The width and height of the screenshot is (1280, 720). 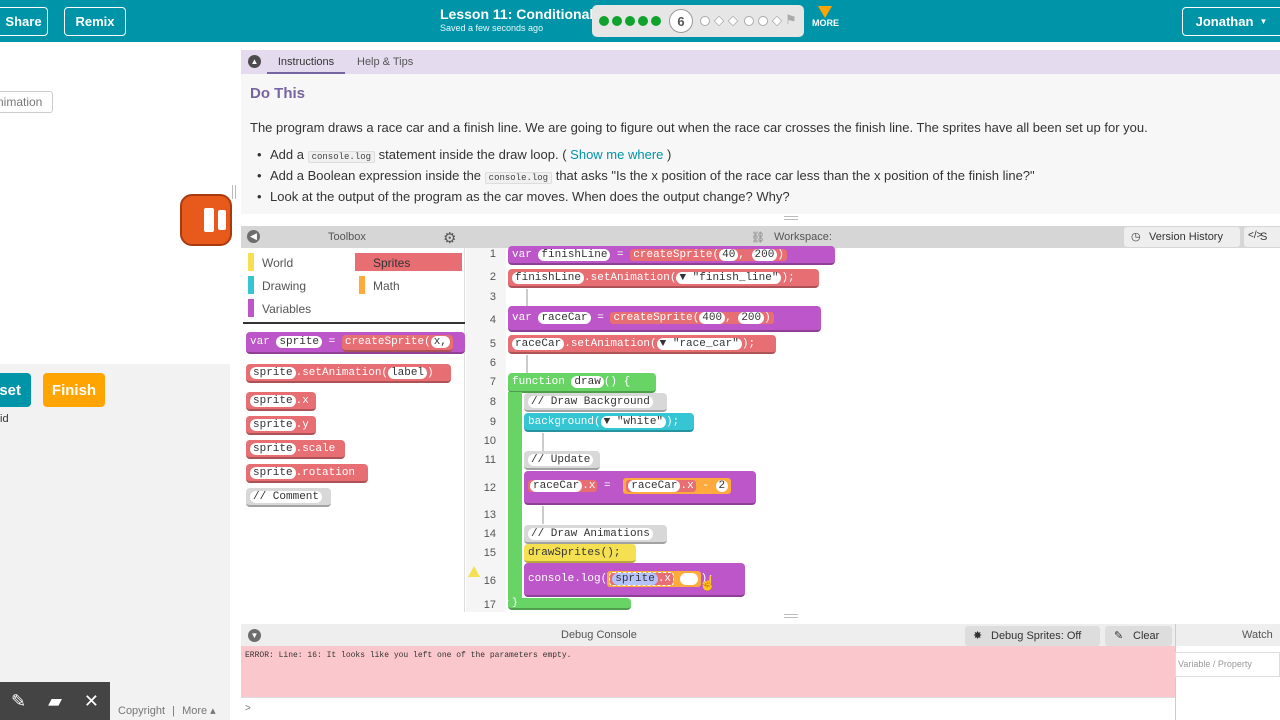 I want to click on block-sprite-scale: sprite .scale, so click(x=295, y=449).